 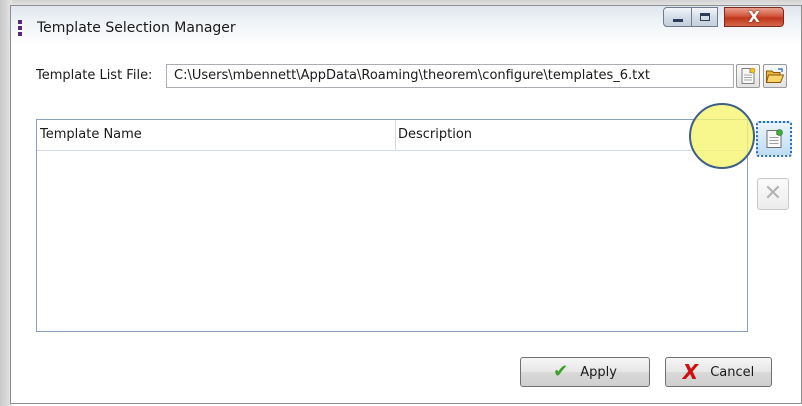 I want to click on grid-header: Template Name Description, so click(x=392, y=135).